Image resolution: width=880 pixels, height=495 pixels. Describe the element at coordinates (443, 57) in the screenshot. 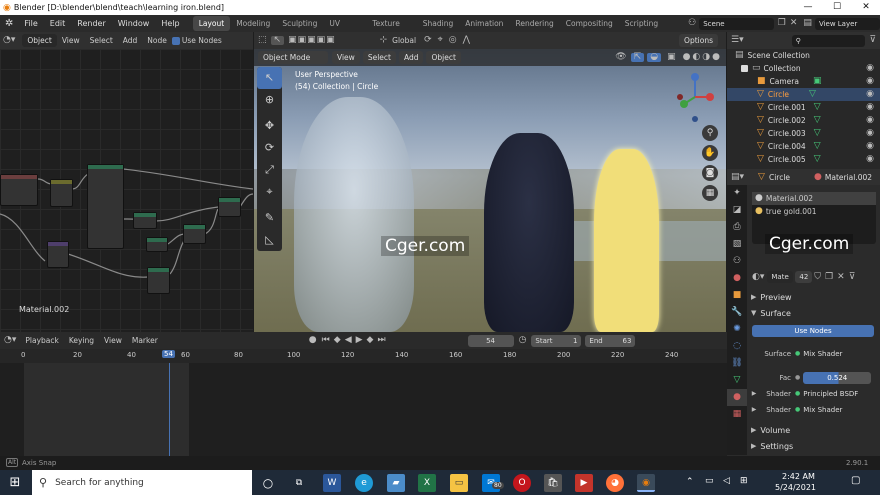

I see `viewport-menu-object: Object` at that location.